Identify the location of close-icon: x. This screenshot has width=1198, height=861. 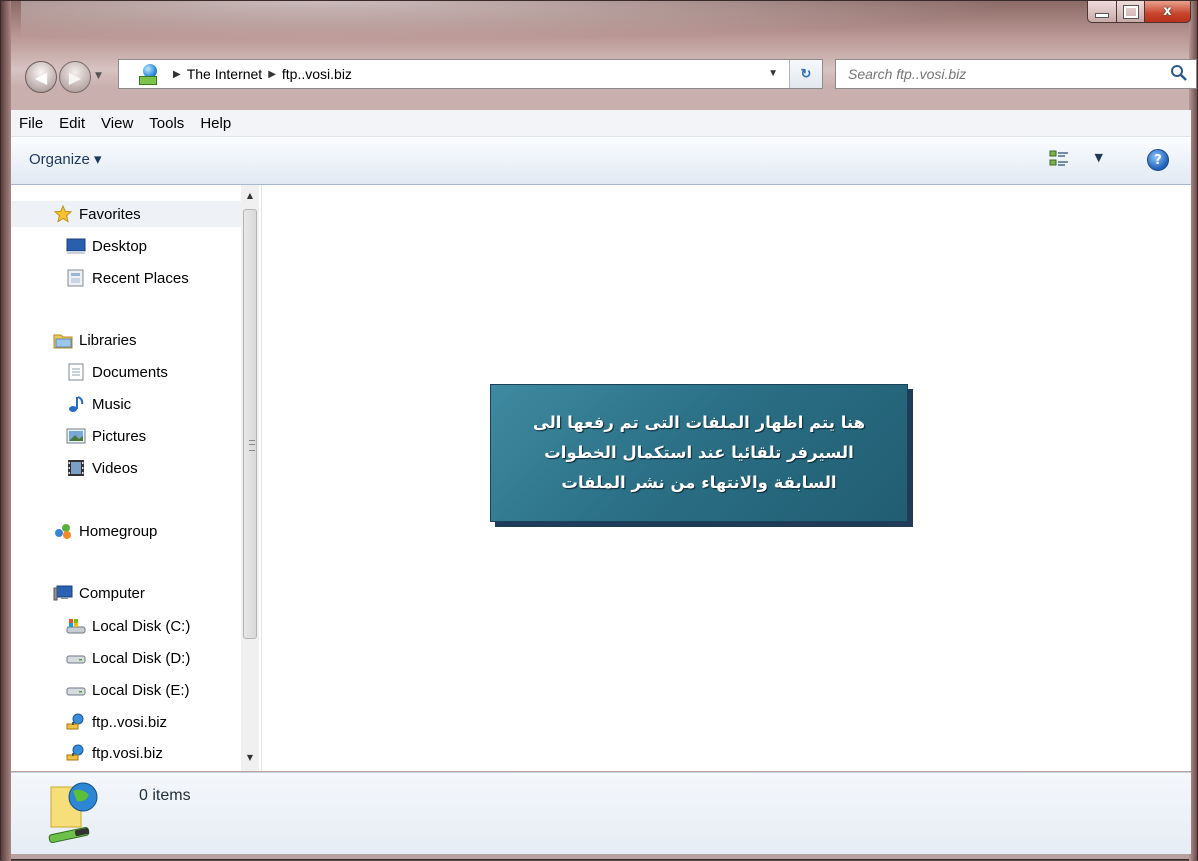
(1167, 11).